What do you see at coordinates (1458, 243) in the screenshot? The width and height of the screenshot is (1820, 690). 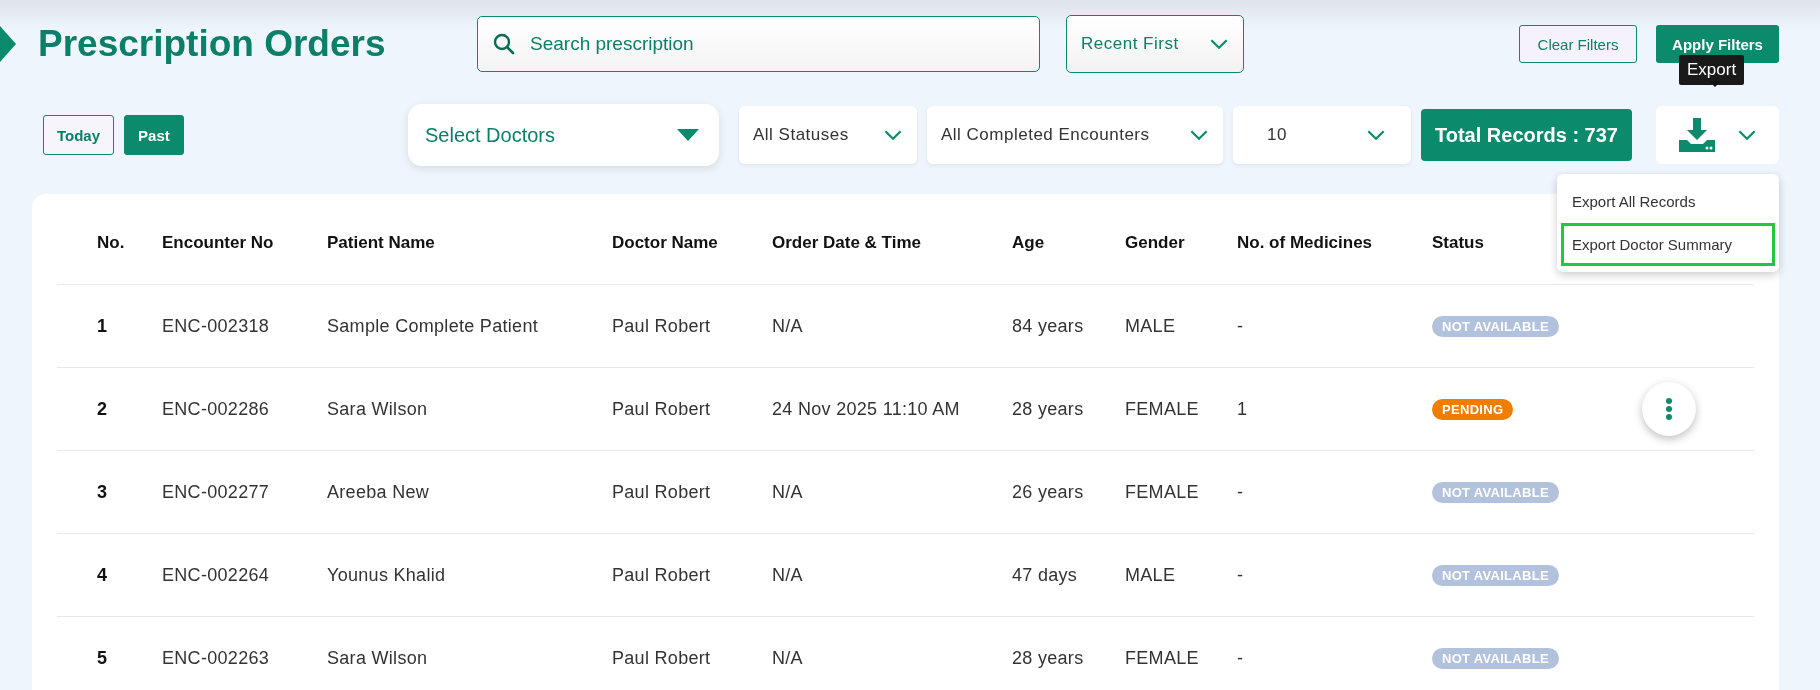 I see `column-header: Status` at bounding box center [1458, 243].